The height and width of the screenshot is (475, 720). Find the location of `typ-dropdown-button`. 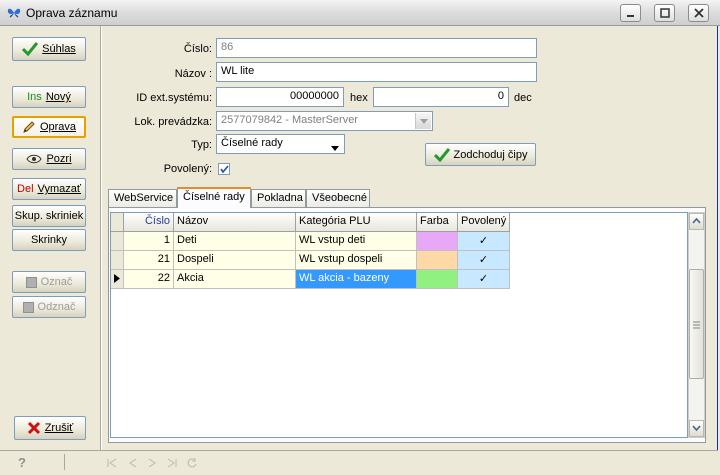

typ-dropdown-button is located at coordinates (335, 147).